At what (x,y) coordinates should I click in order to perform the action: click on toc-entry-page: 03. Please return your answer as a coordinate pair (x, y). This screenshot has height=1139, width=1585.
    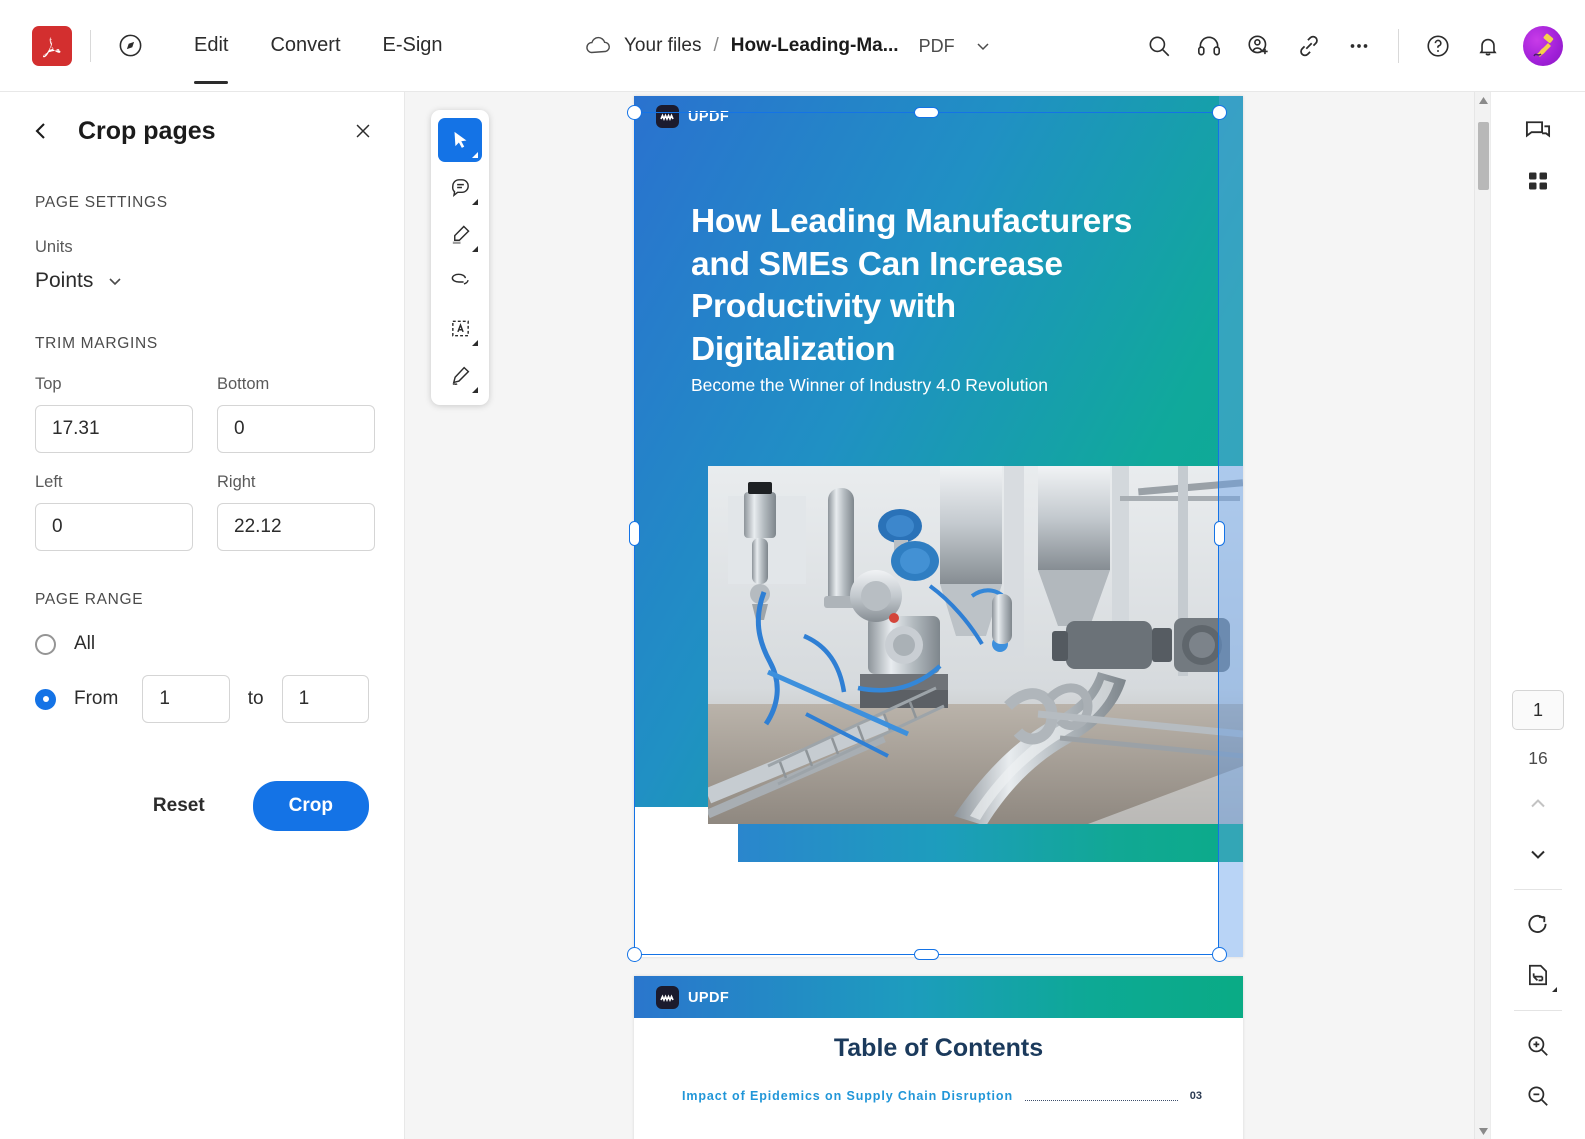
    Looking at the image, I should click on (1195, 1096).